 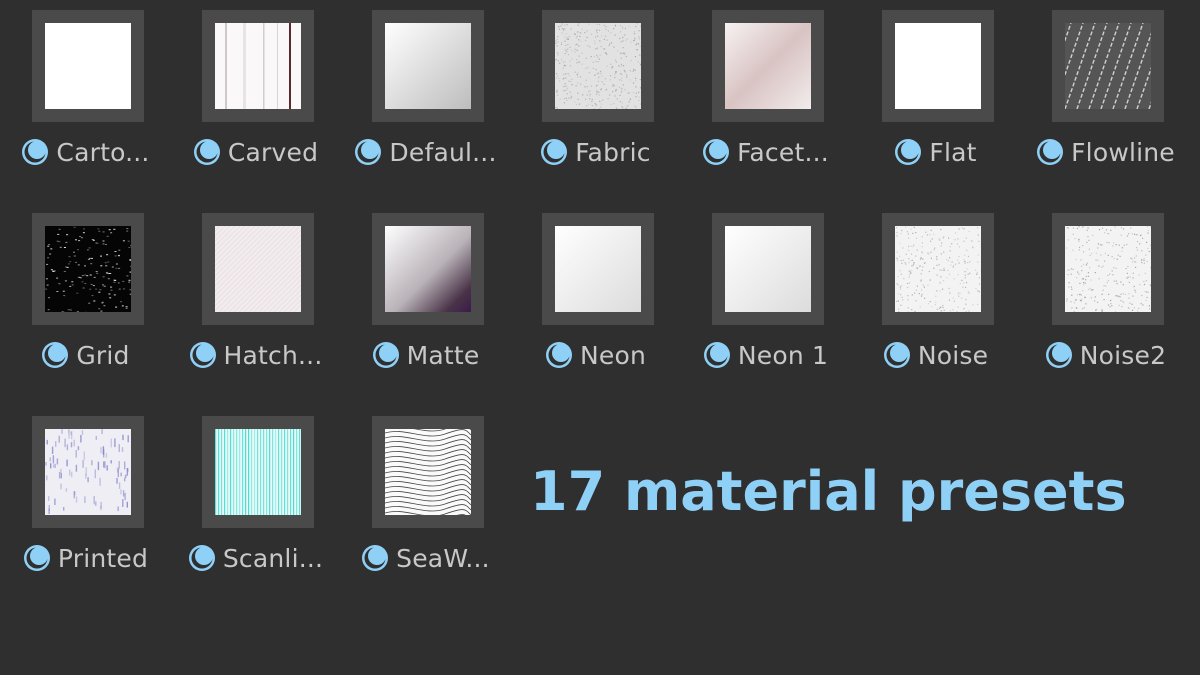 What do you see at coordinates (613, 152) in the screenshot?
I see `material-name: Fabric` at bounding box center [613, 152].